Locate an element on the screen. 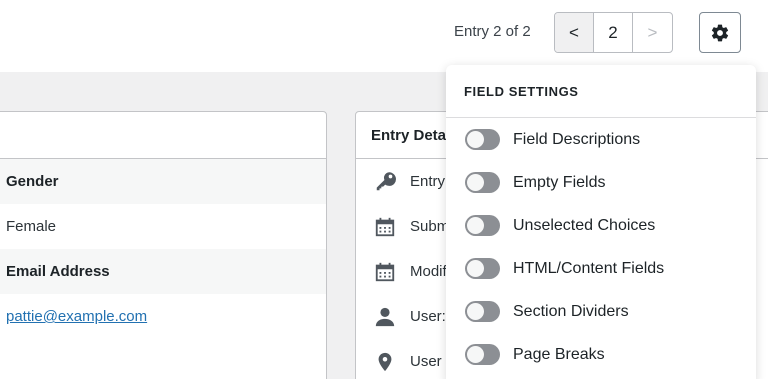 Image resolution: width=768 pixels, height=379 pixels. field-label: Email Address is located at coordinates (163, 271).